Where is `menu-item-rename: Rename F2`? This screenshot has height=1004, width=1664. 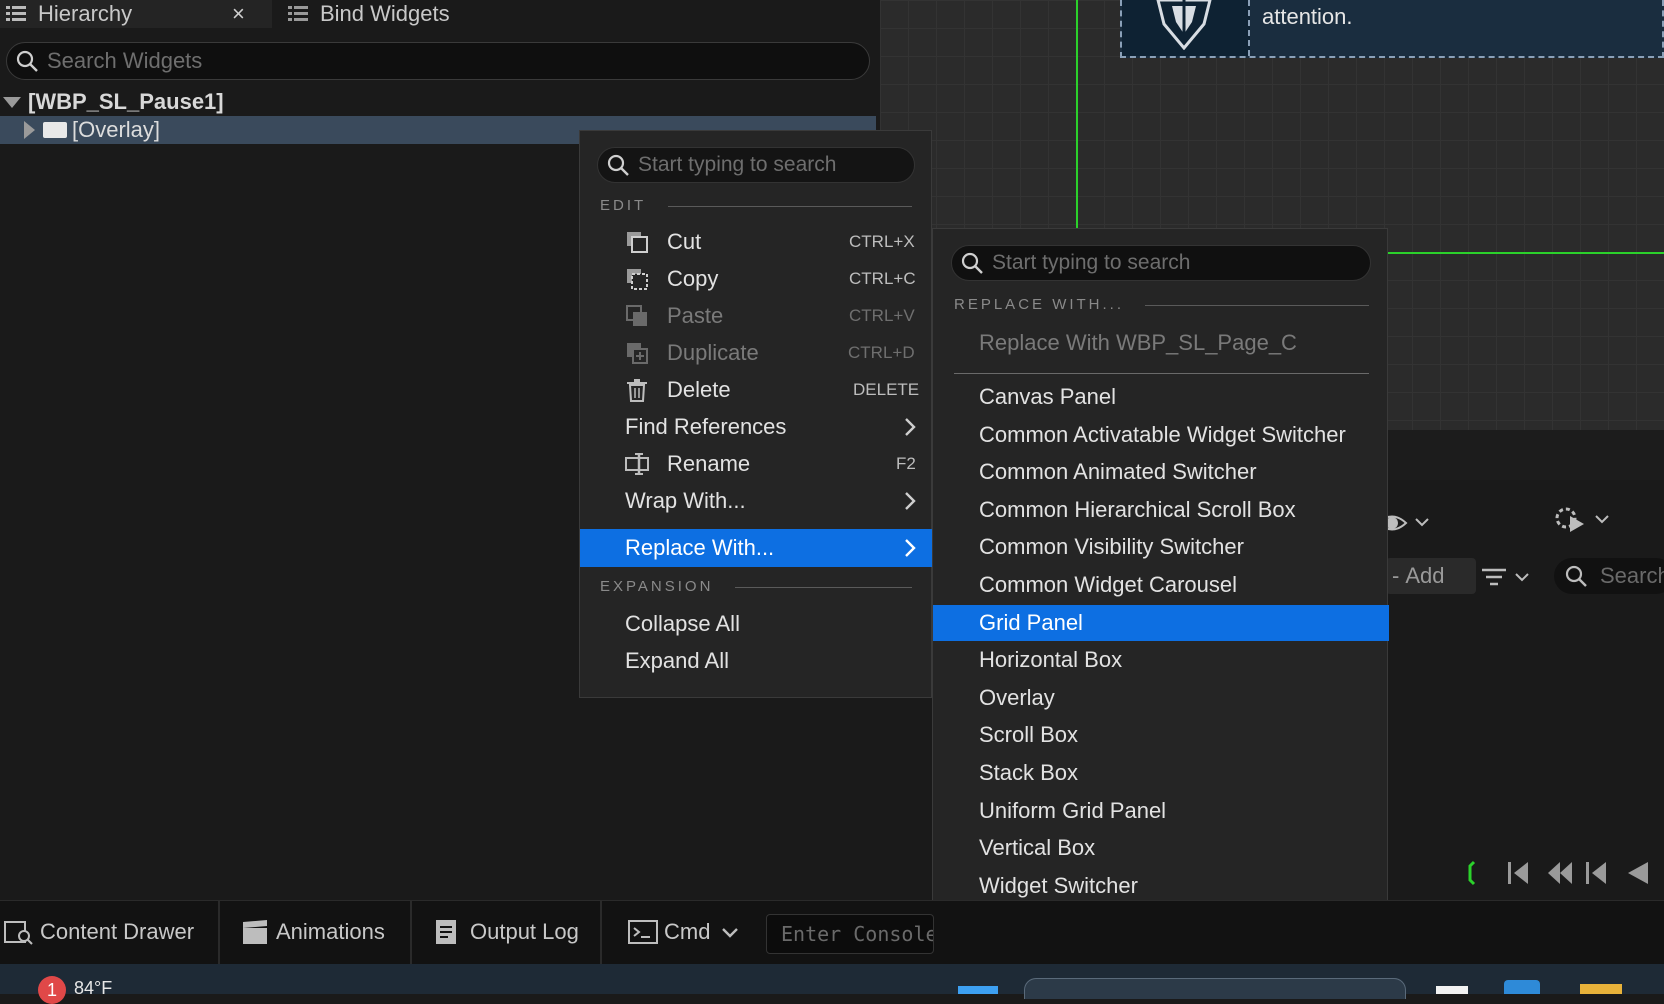 menu-item-rename: Rename F2 is located at coordinates (756, 464).